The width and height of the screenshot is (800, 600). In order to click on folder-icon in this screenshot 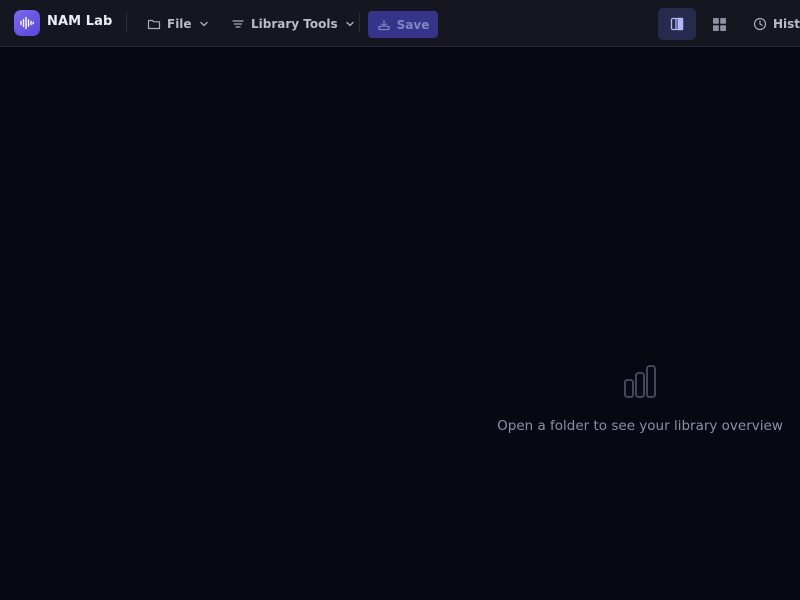, I will do `click(154, 24)`.